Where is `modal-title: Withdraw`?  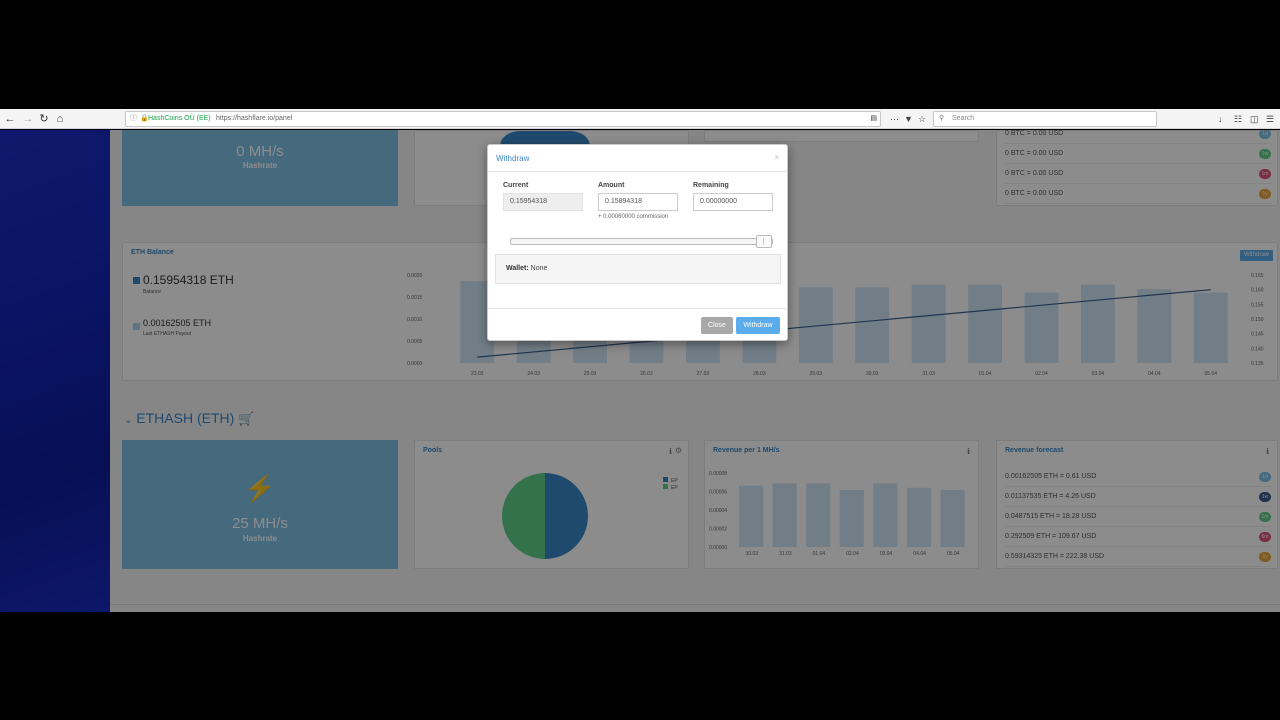 modal-title: Withdraw is located at coordinates (513, 158).